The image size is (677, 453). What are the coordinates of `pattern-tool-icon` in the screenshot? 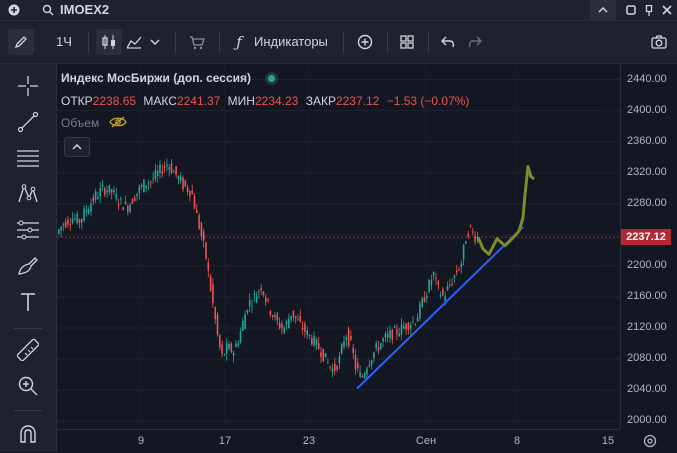 It's located at (28, 194).